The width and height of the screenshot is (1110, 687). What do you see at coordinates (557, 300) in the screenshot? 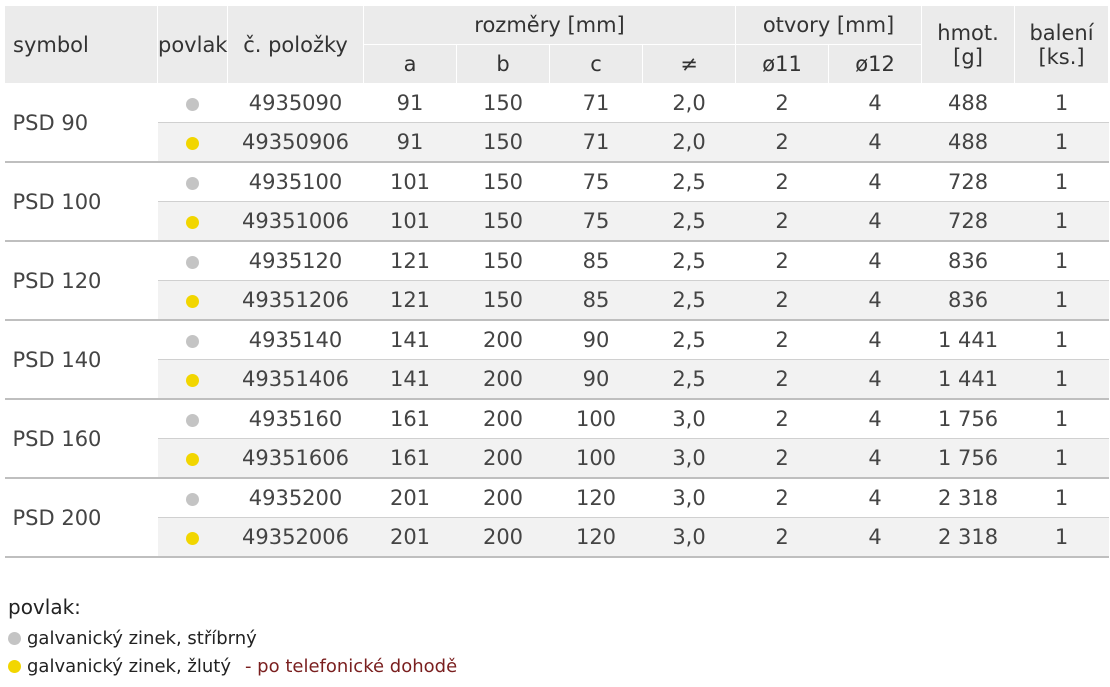
I see `table-row: 49351206 121 150 85 2,5 2 4 836 1` at bounding box center [557, 300].